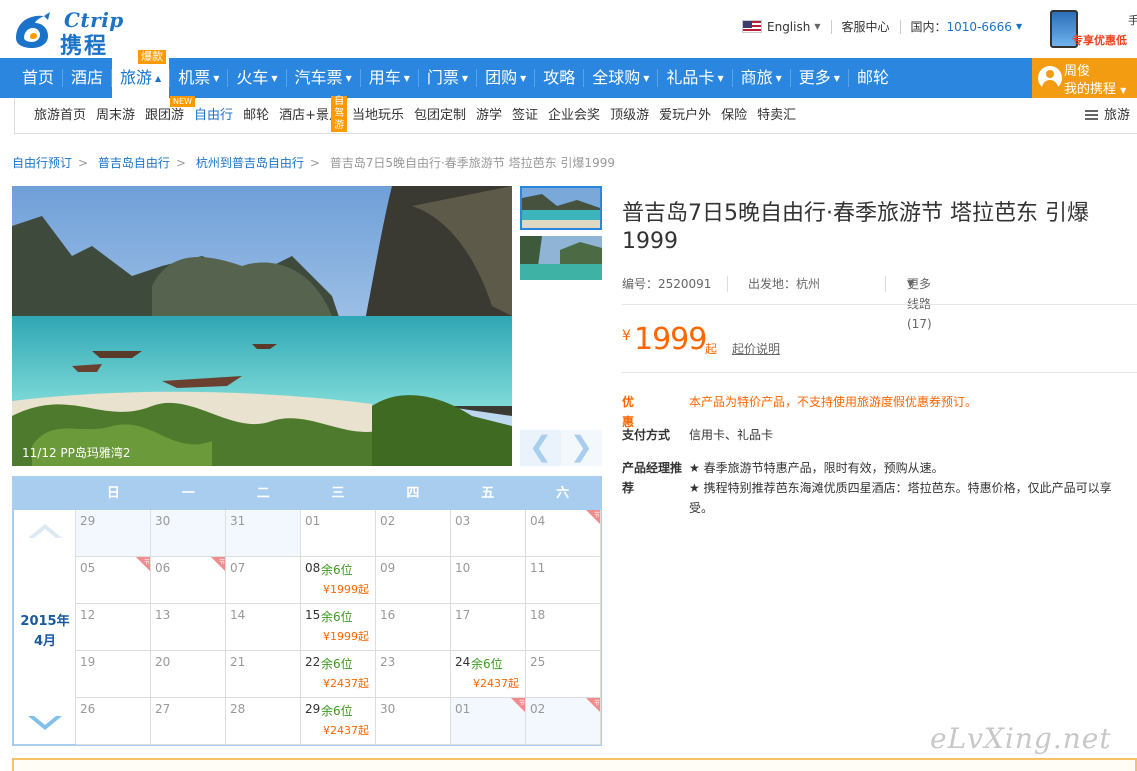  I want to click on booking-panel-top, so click(574, 764).